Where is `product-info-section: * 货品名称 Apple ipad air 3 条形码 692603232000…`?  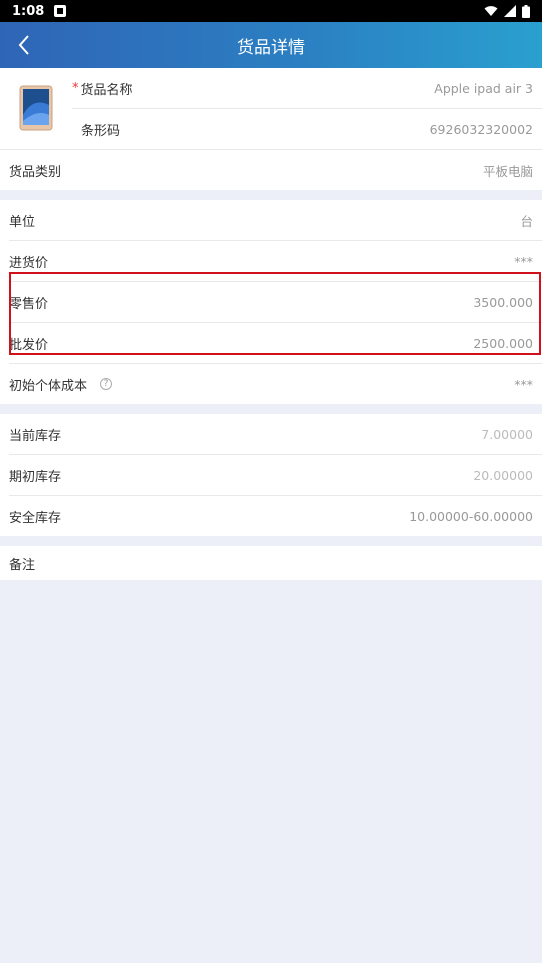
product-info-section: * 货品名称 Apple ipad air 3 条形码 692603232000… is located at coordinates (271, 129).